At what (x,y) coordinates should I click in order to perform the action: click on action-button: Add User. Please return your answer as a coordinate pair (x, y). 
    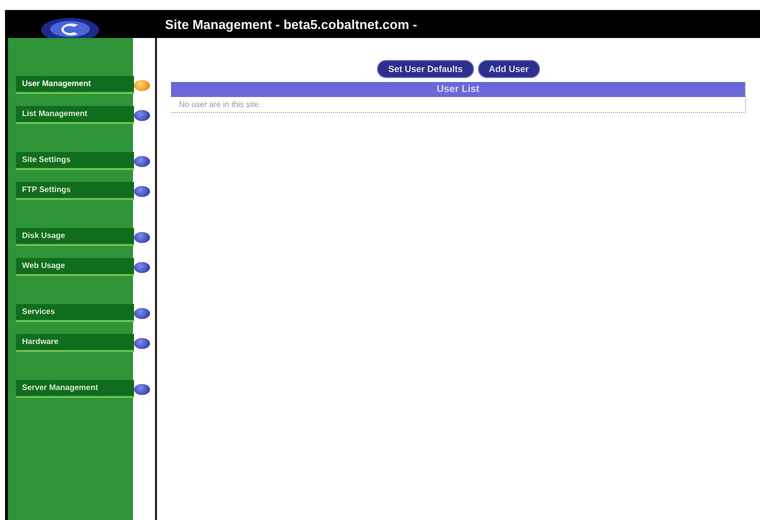
    Looking at the image, I should click on (509, 69).